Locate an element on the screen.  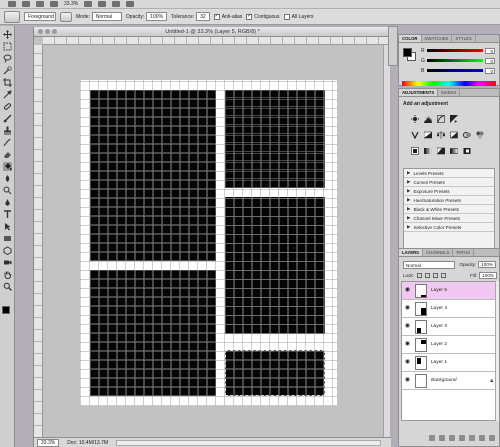
screen-mode-icon is located at coordinates (130, 4).